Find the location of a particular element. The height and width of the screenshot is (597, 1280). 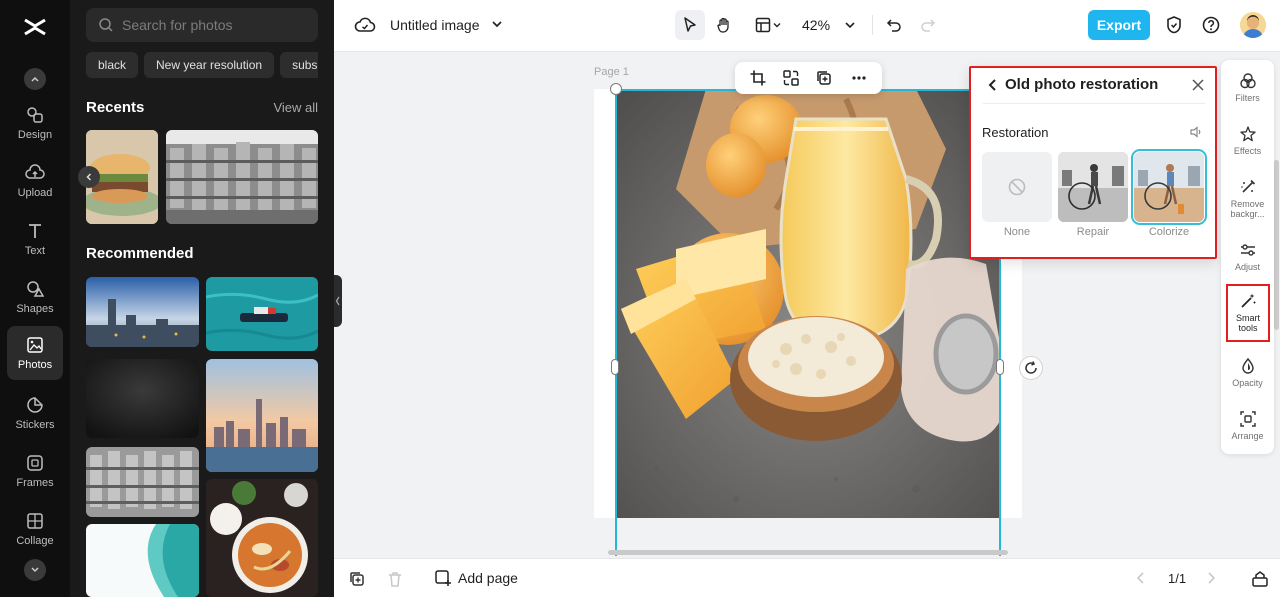

tool-arrange: Arrange is located at coordinates (1247, 425).